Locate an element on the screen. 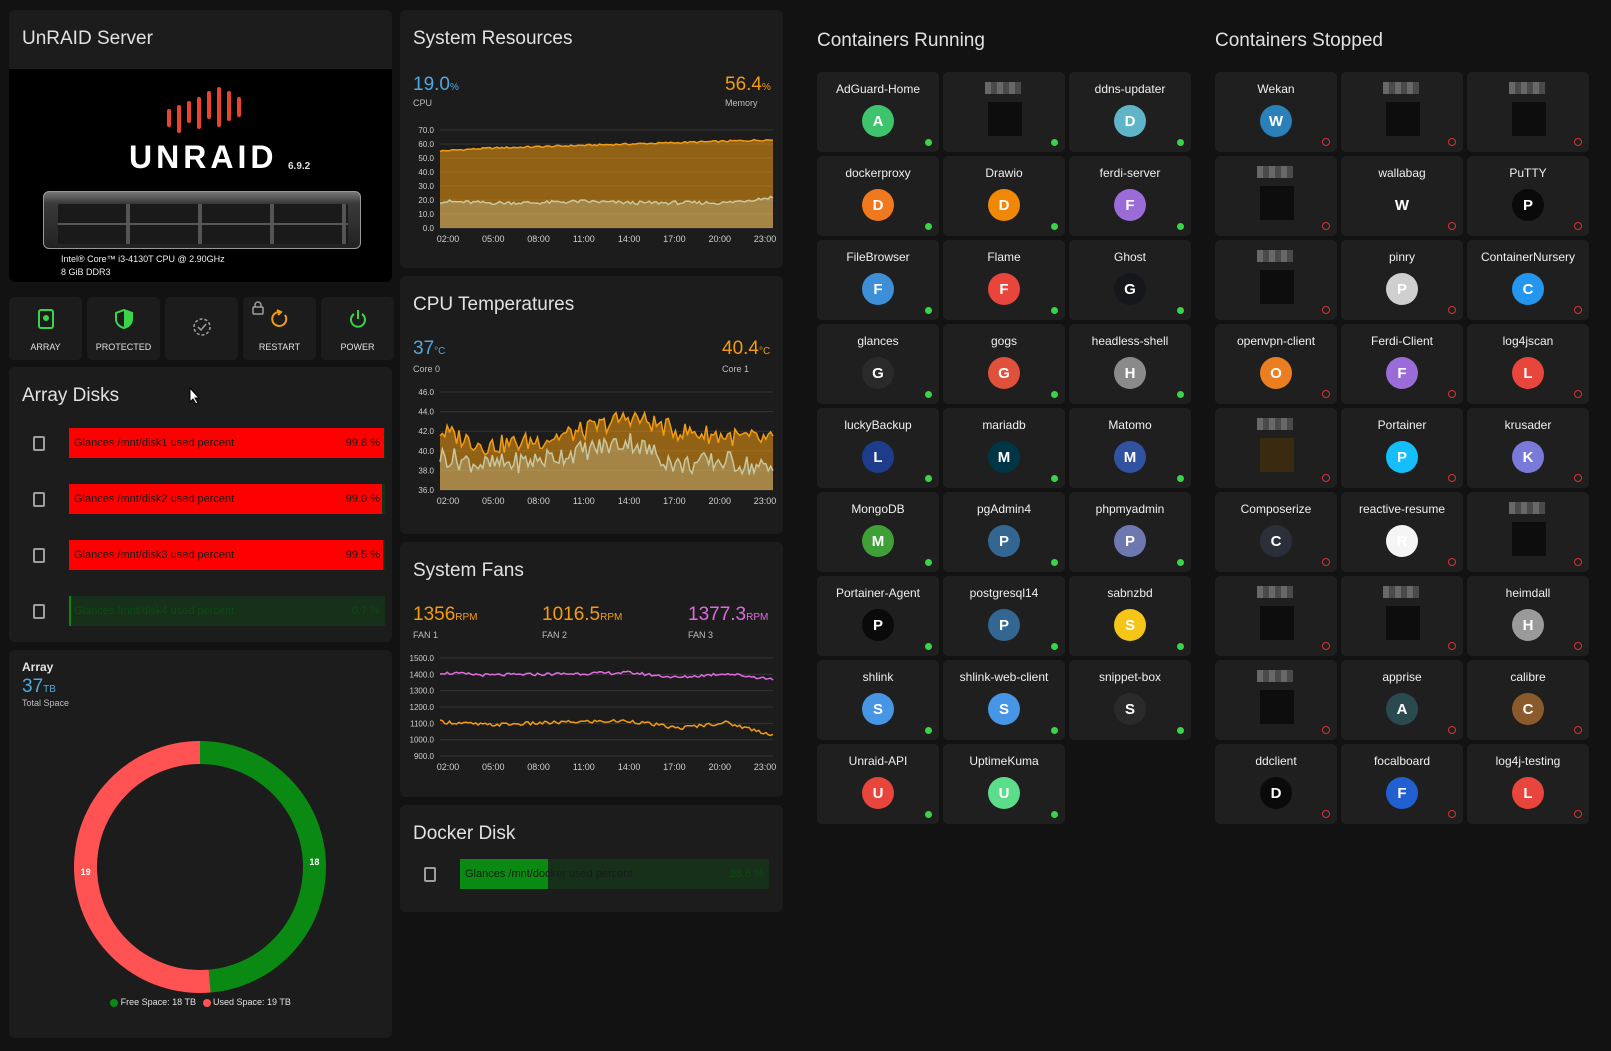 The height and width of the screenshot is (1051, 1611). hdd-icon is located at coordinates (39, 499).